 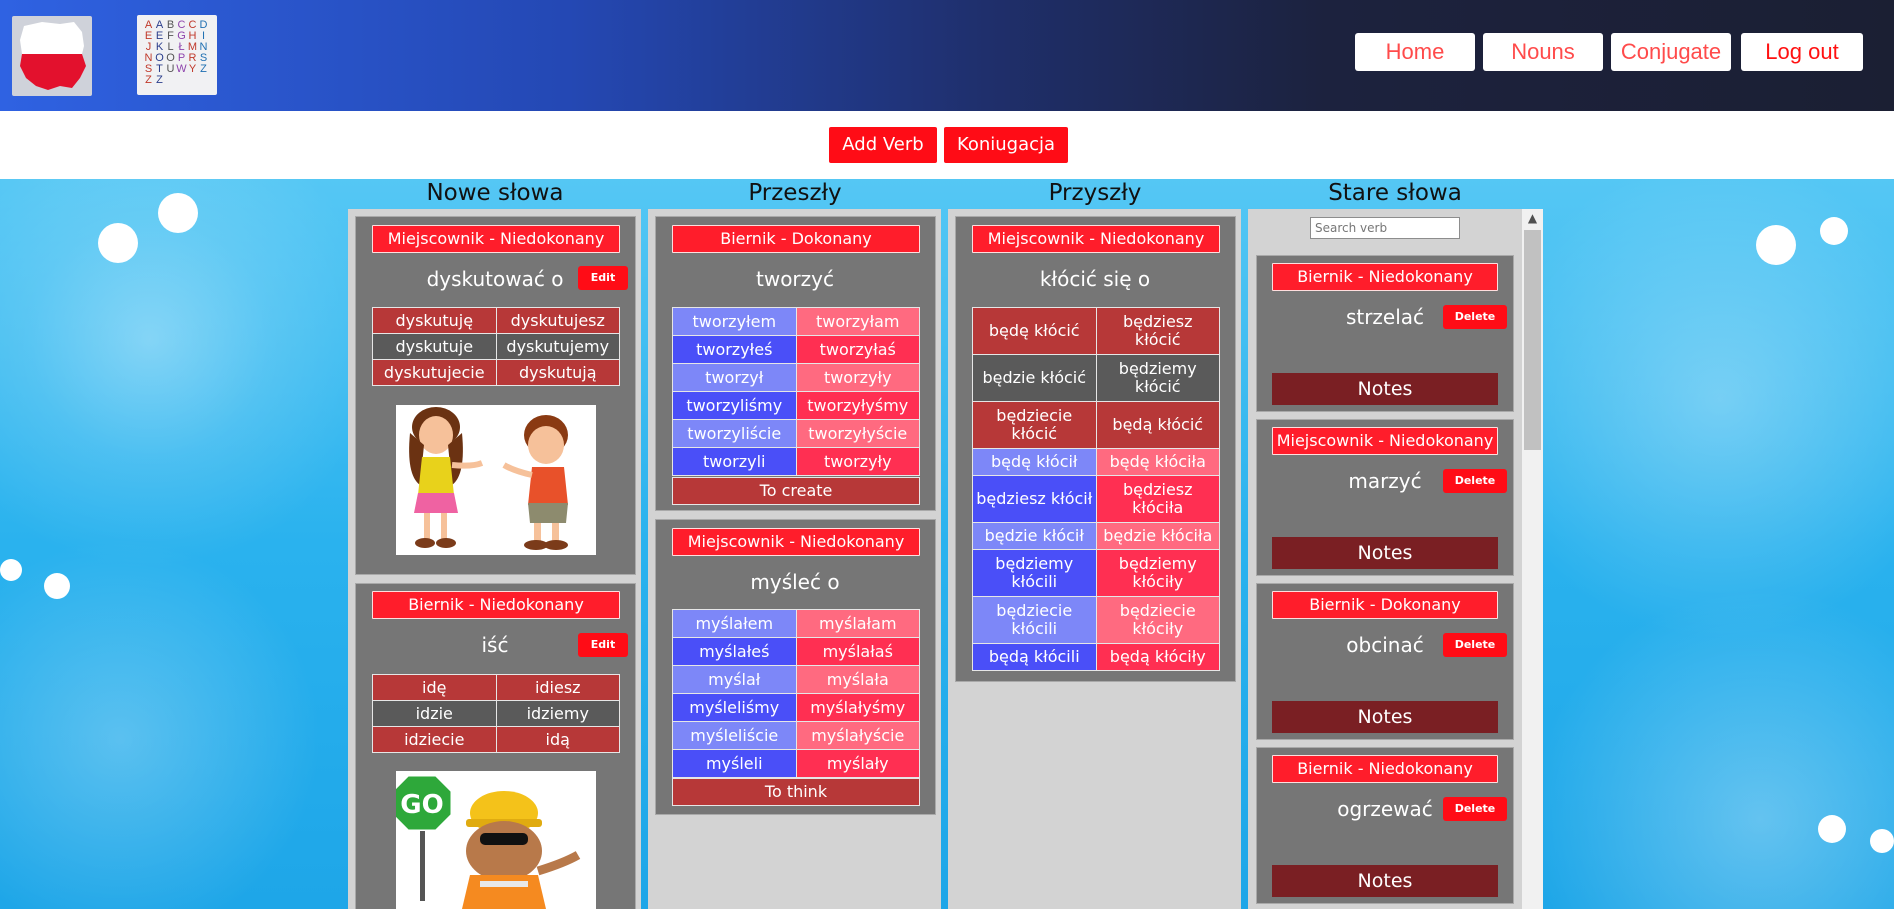 I want to click on nav-logout-button: Log out, so click(x=1802, y=52).